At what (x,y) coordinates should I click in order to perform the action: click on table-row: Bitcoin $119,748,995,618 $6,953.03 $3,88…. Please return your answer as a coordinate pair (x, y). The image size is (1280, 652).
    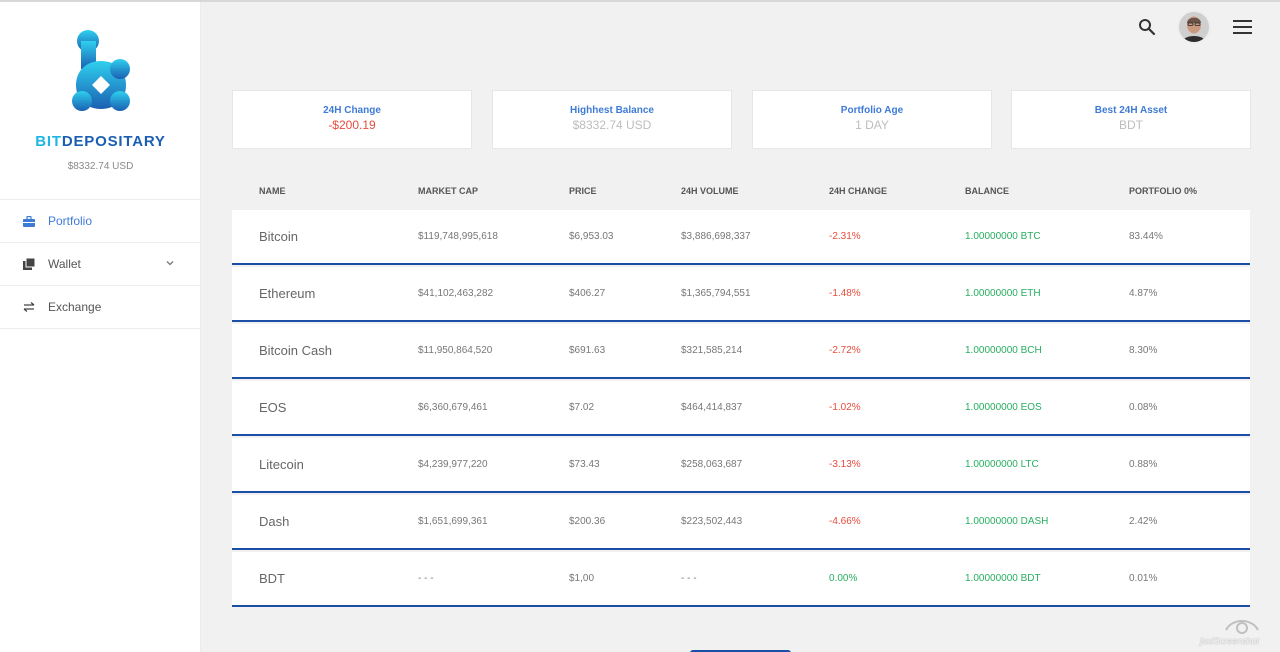
    Looking at the image, I should click on (741, 237).